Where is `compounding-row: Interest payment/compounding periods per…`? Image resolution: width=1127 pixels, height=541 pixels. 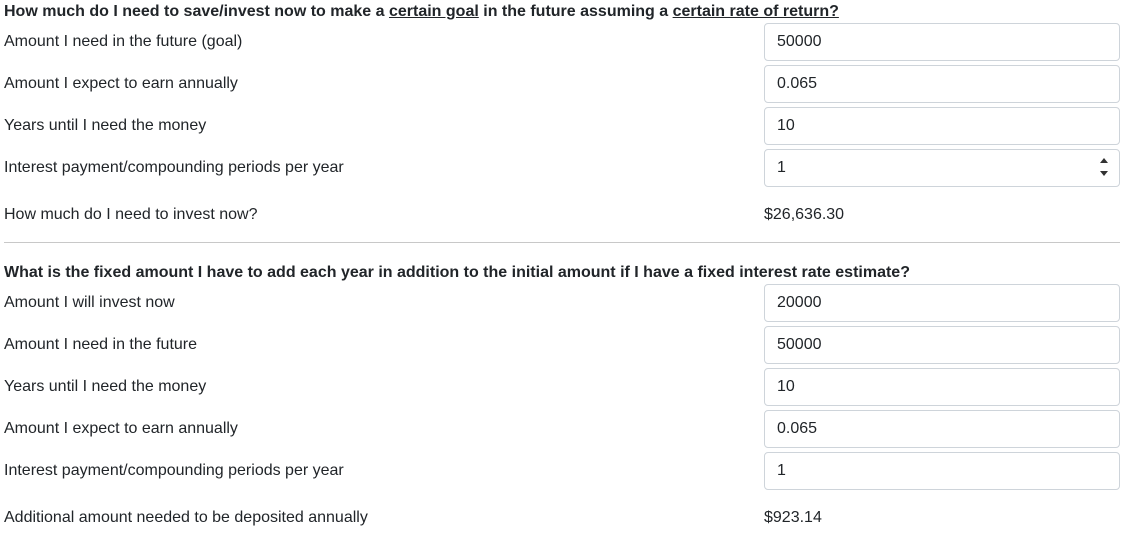
compounding-row: Interest payment/compounding periods per… is located at coordinates (562, 168).